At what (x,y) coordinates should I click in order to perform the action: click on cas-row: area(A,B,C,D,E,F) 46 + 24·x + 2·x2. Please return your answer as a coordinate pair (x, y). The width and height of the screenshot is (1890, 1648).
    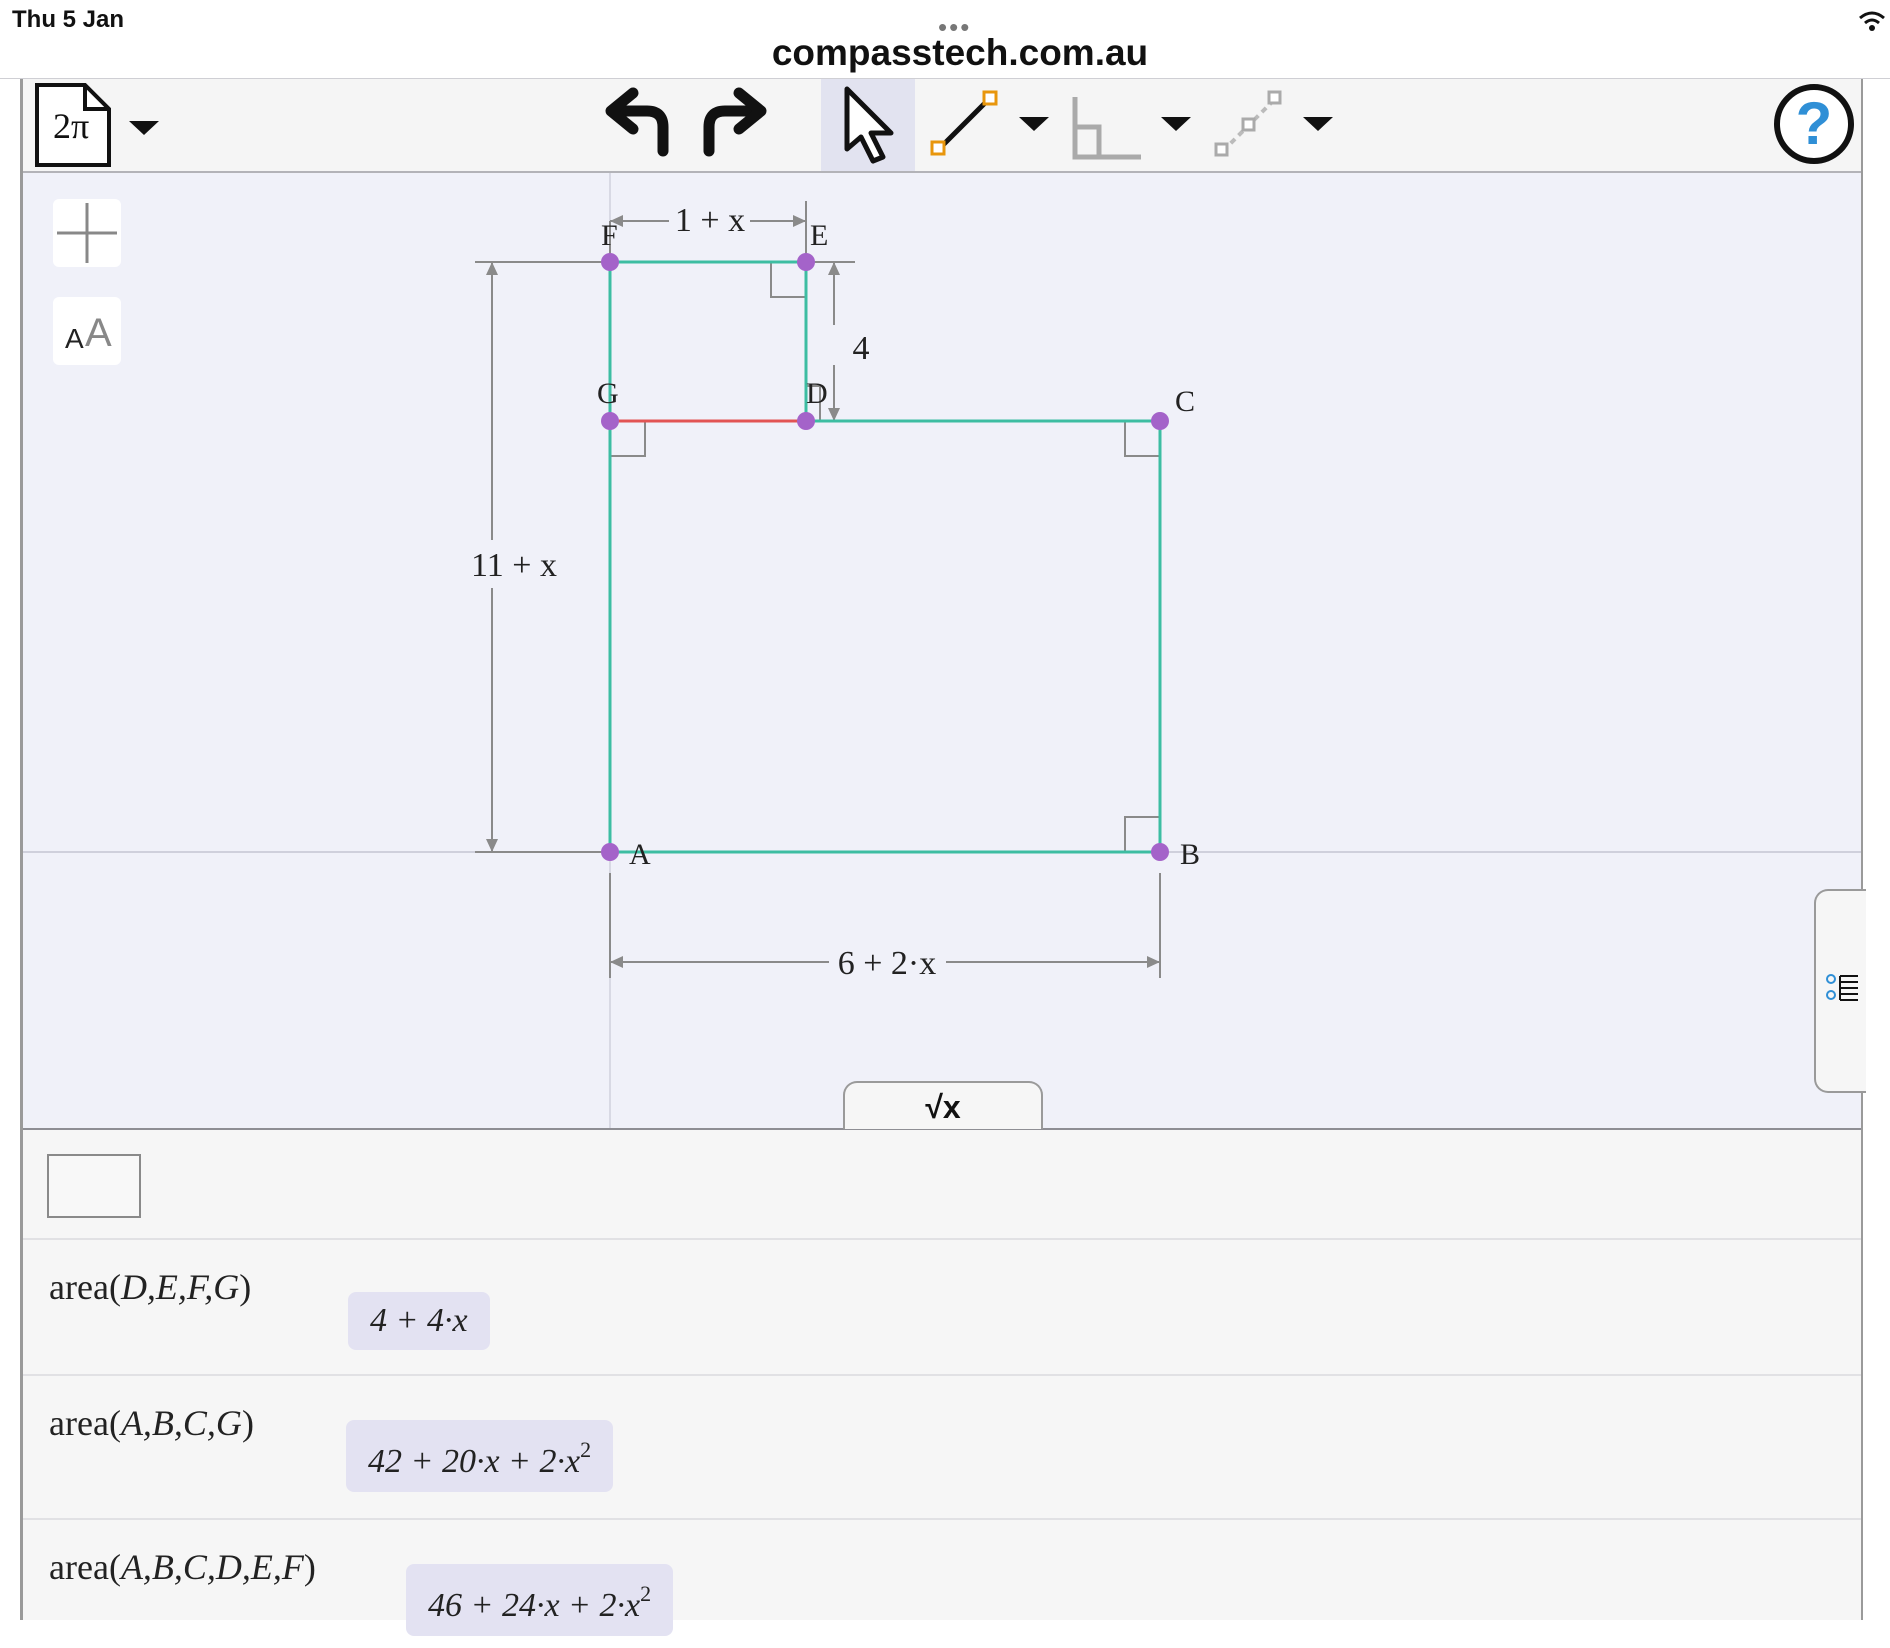
    Looking at the image, I should click on (942, 1577).